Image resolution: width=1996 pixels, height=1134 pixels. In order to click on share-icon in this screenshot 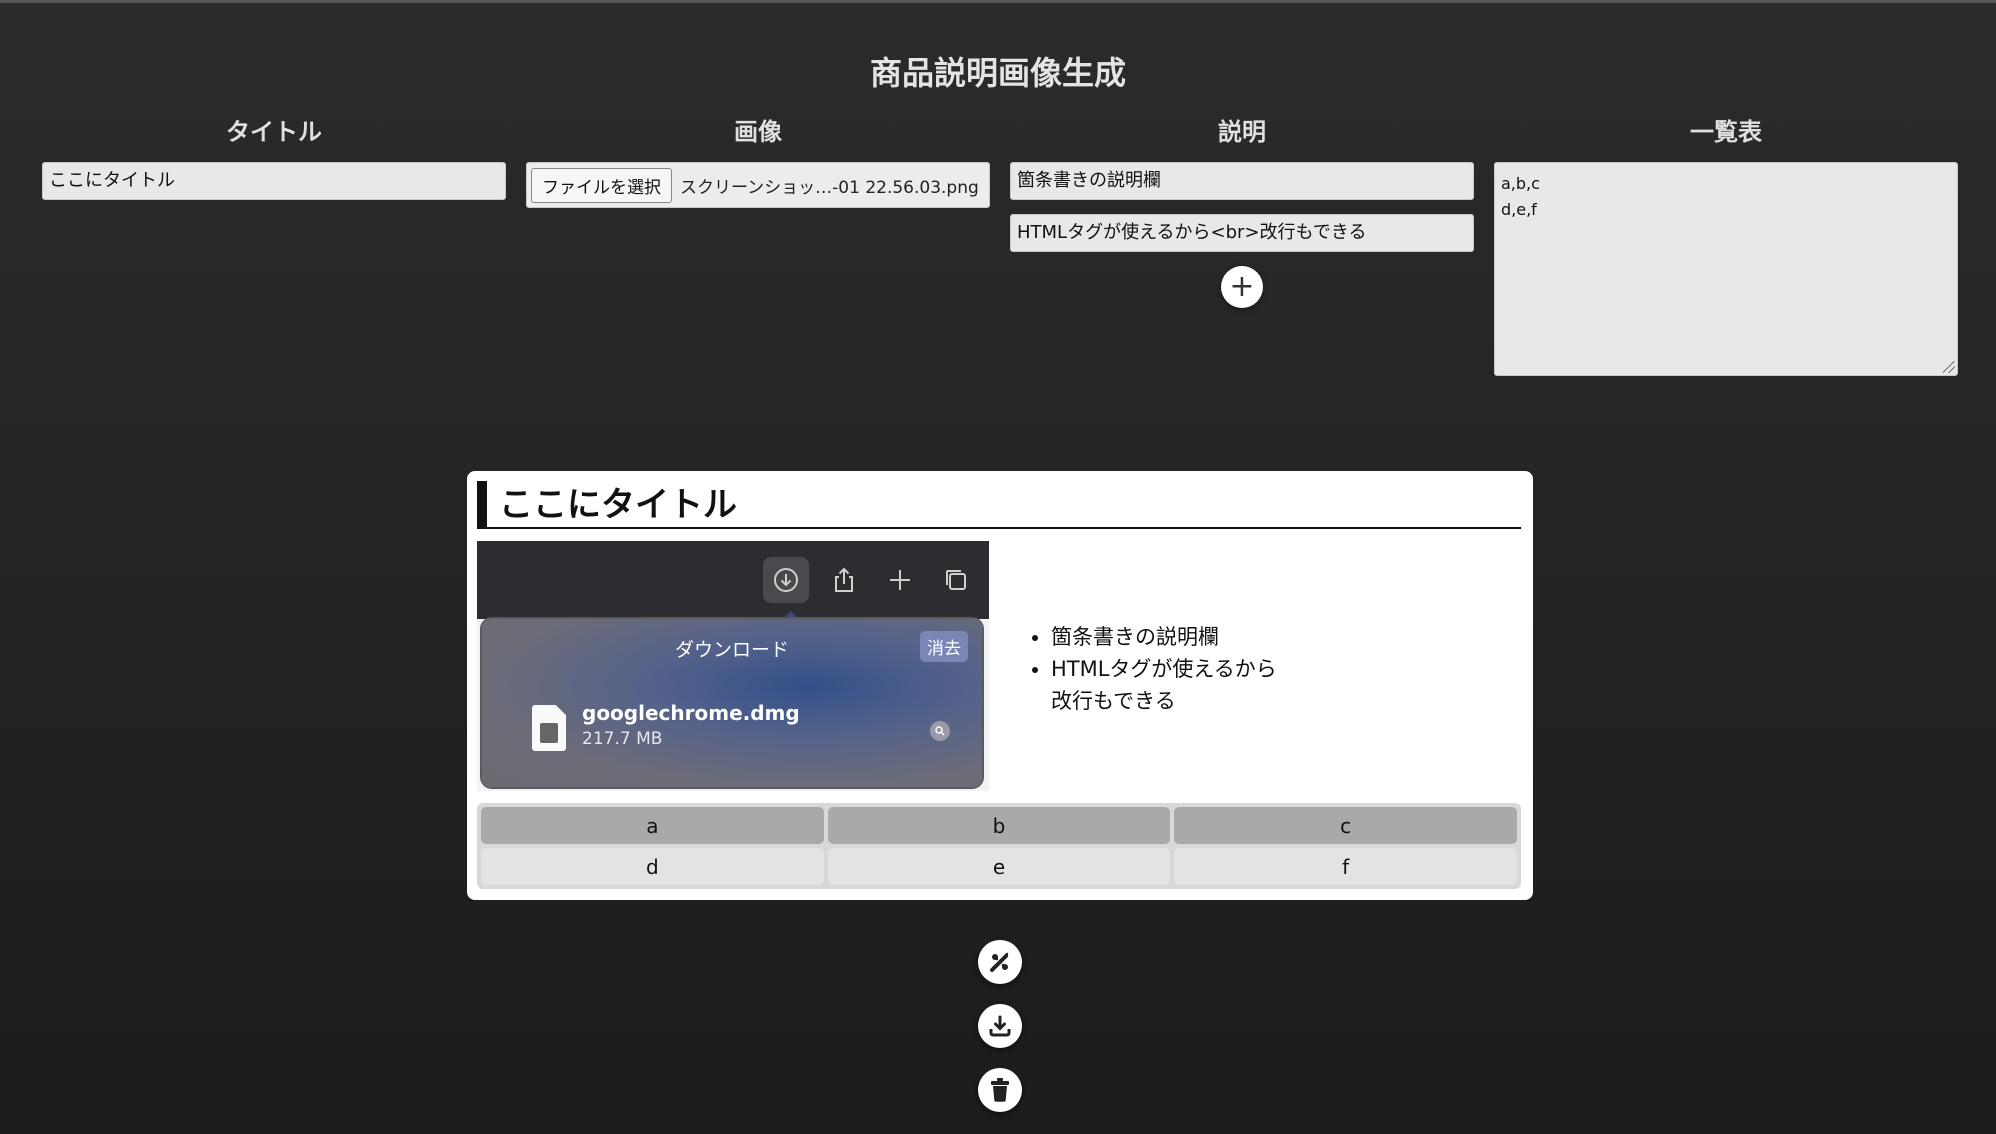, I will do `click(844, 580)`.